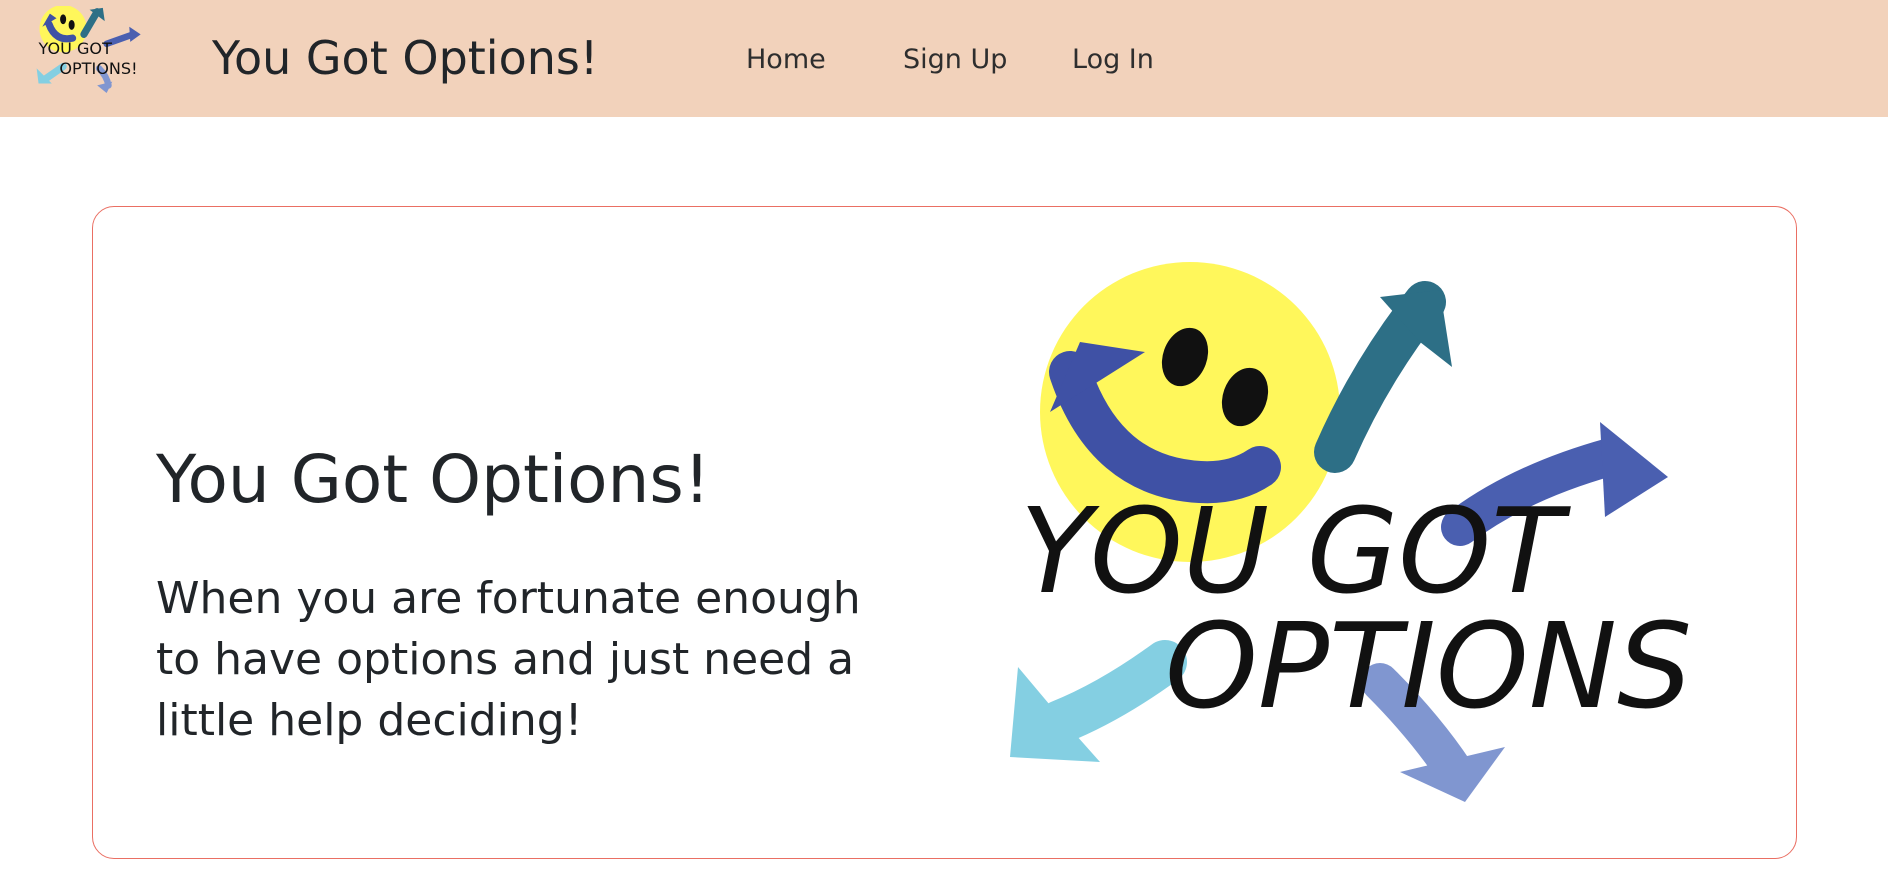 This screenshot has width=1888, height=892. What do you see at coordinates (955, 60) in the screenshot?
I see `nav-link-sign-up: Sign Up` at bounding box center [955, 60].